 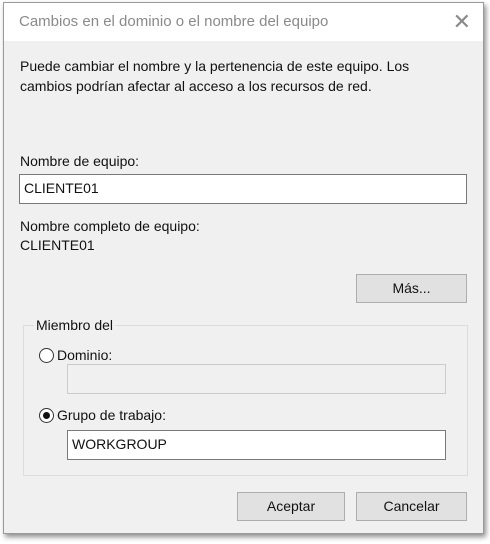 I want to click on domain-input, so click(x=256, y=379).